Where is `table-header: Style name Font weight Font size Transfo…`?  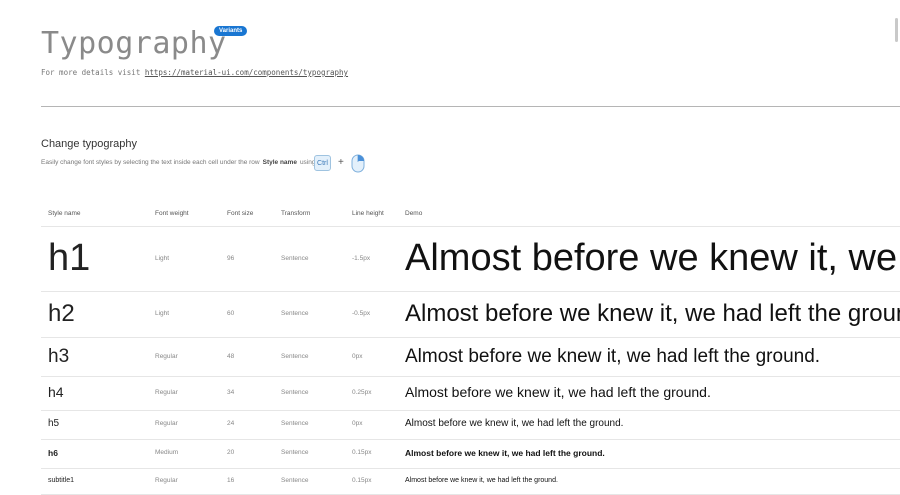
table-header: Style name Font weight Font size Transfo… is located at coordinates (470, 213).